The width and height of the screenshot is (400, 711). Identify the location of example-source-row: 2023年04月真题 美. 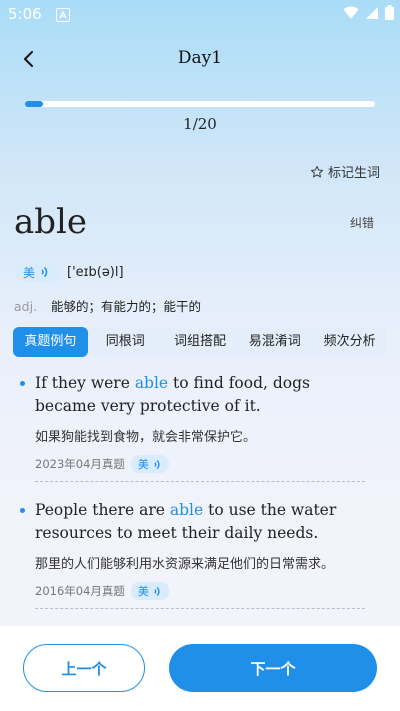
(195, 464).